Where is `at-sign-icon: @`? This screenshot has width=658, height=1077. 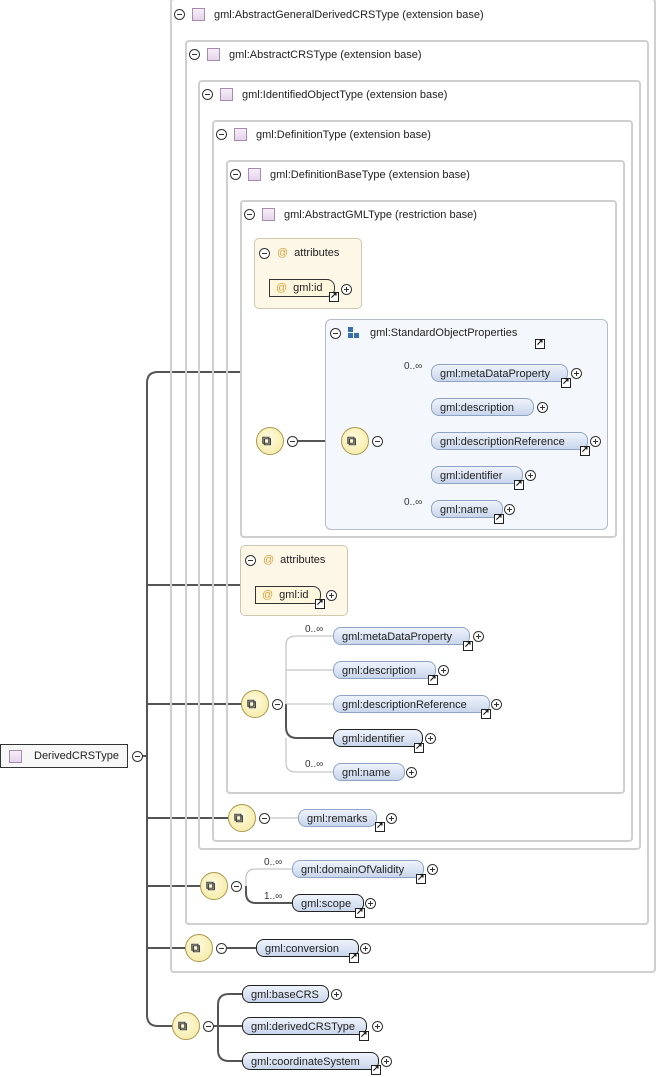 at-sign-icon: @ is located at coordinates (283, 253).